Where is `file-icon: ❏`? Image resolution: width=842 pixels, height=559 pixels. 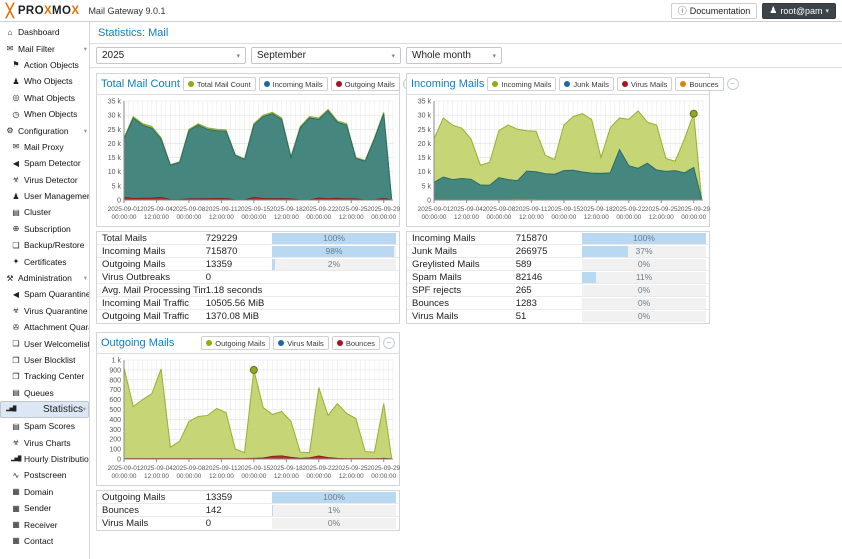
file-icon: ❏ is located at coordinates (16, 245).